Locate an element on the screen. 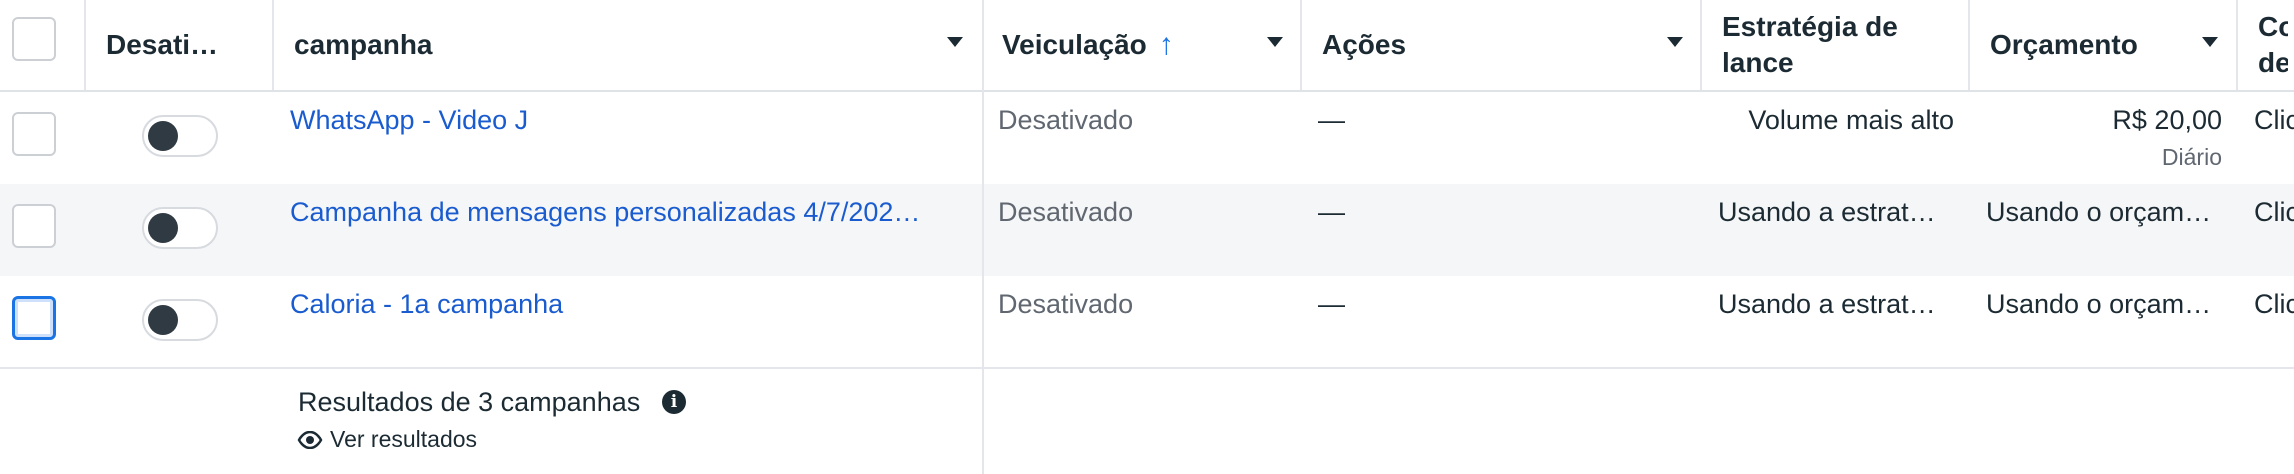 This screenshot has width=2294, height=474. column-header-budget: Orçamento is located at coordinates (2103, 45).